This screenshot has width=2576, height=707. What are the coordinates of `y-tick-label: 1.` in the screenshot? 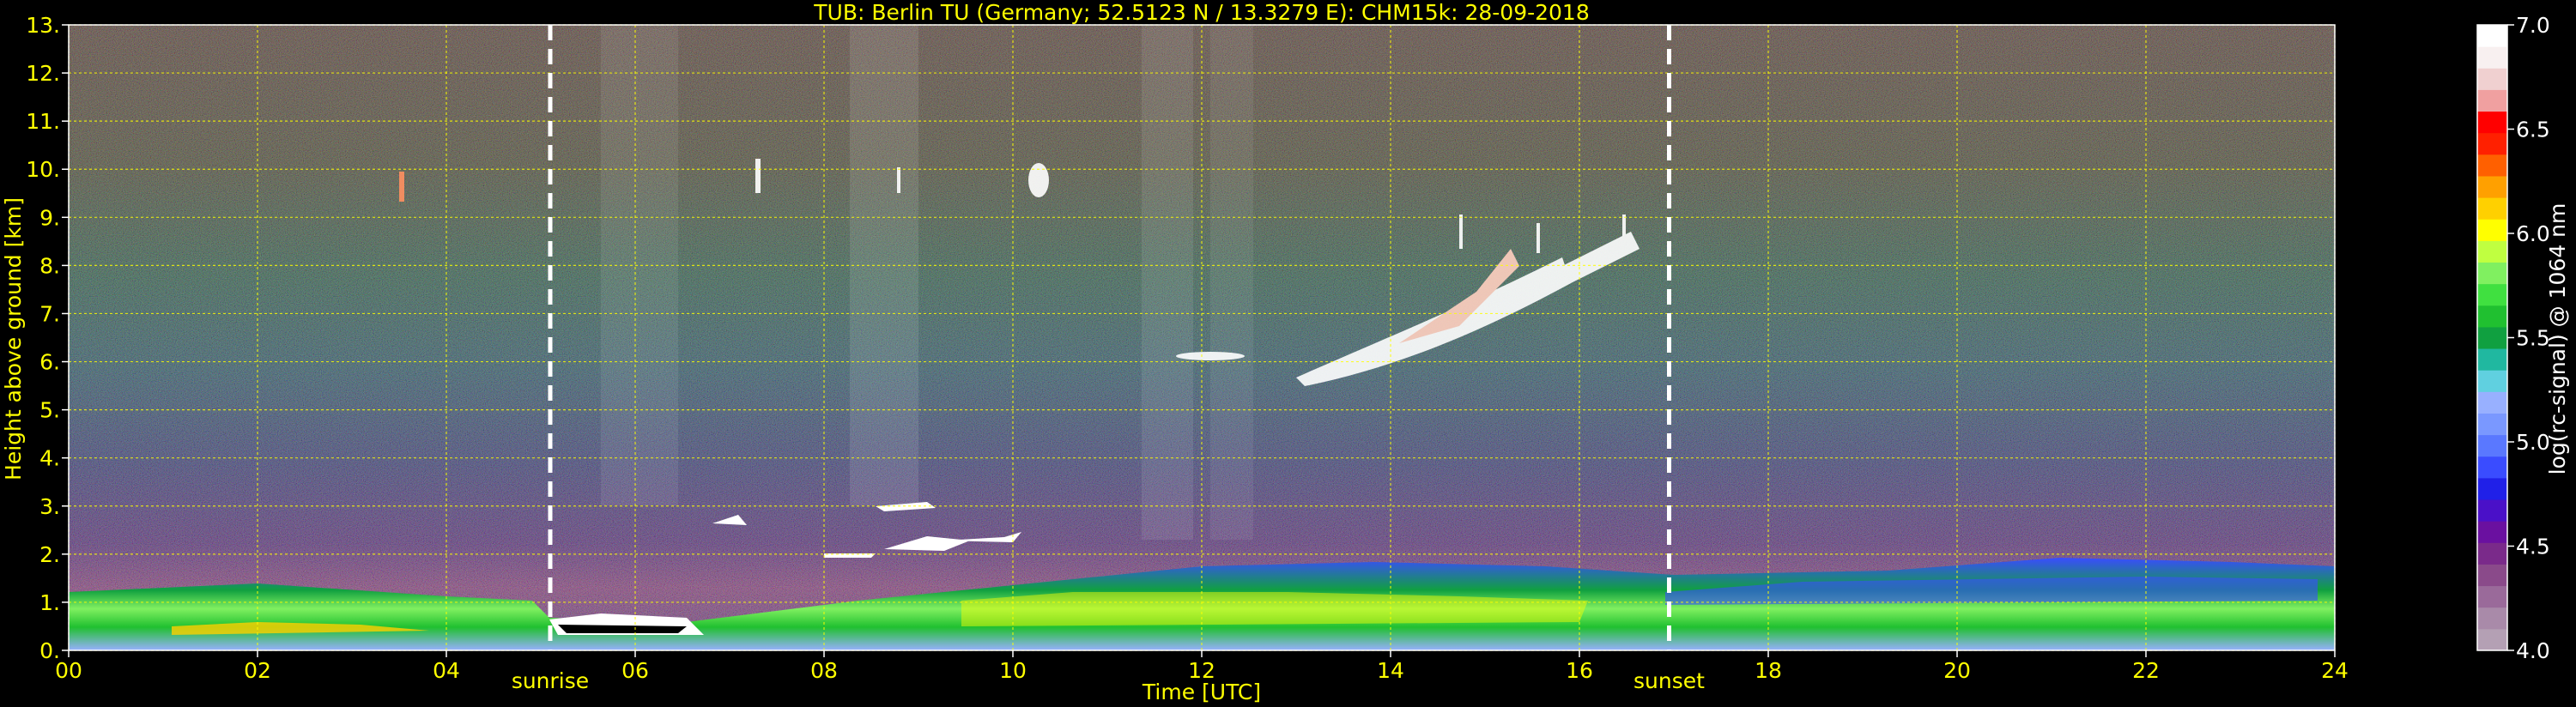 It's located at (49, 602).